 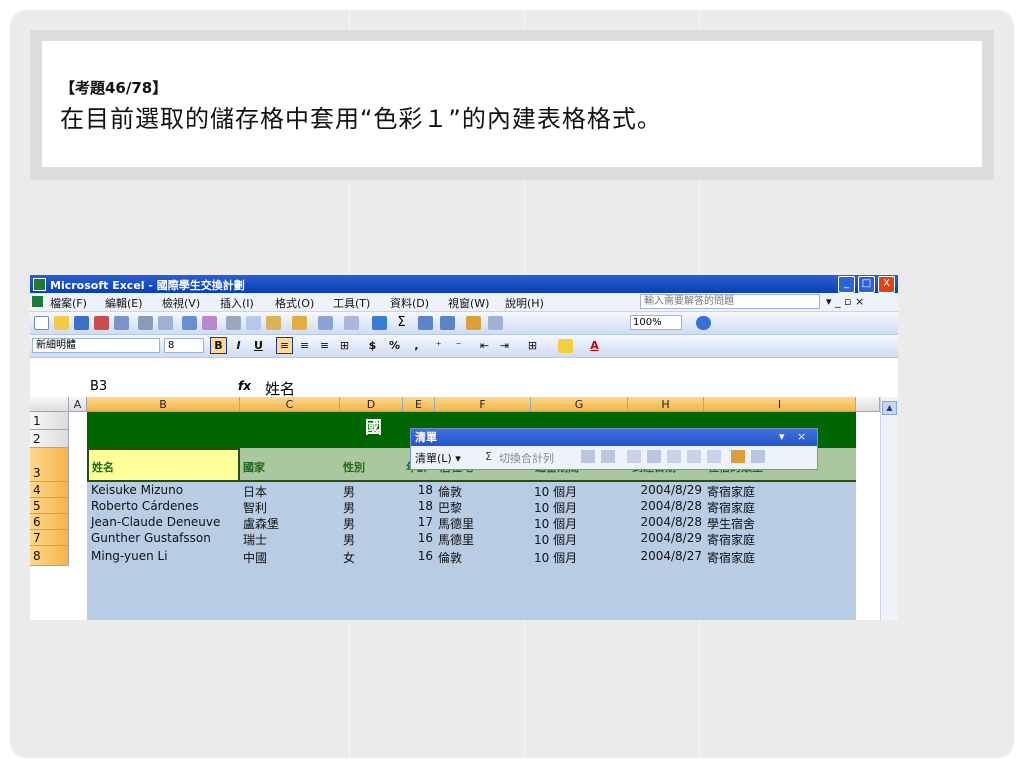 I want to click on list-toolbar-dropdown: ▾, so click(x=782, y=436).